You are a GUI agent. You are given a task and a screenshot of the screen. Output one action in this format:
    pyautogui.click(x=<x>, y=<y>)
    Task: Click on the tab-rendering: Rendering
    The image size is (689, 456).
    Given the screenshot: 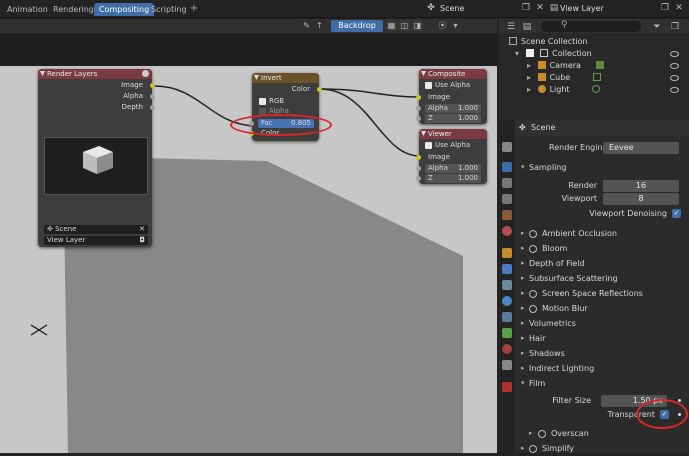 What is the action you would take?
    pyautogui.click(x=73, y=9)
    